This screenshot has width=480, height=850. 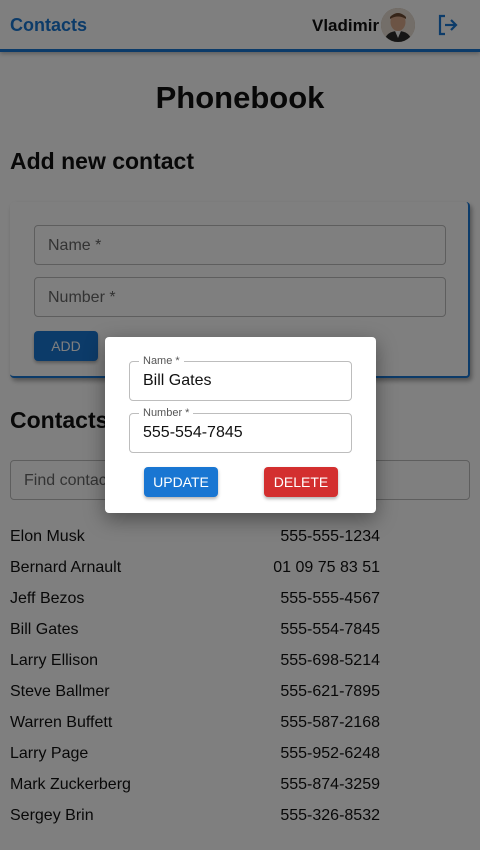 What do you see at coordinates (193, 432) in the screenshot?
I see `modal-number-value: 555-554-7845` at bounding box center [193, 432].